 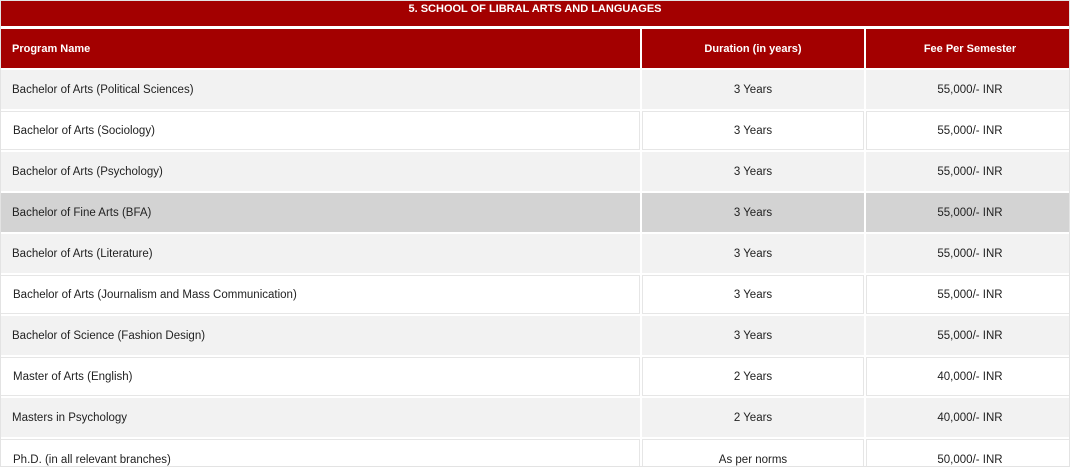 I want to click on section-title: 5. SCHOOL OF LIBRAL ARTS AND LANGUAGES, so click(x=535, y=14).